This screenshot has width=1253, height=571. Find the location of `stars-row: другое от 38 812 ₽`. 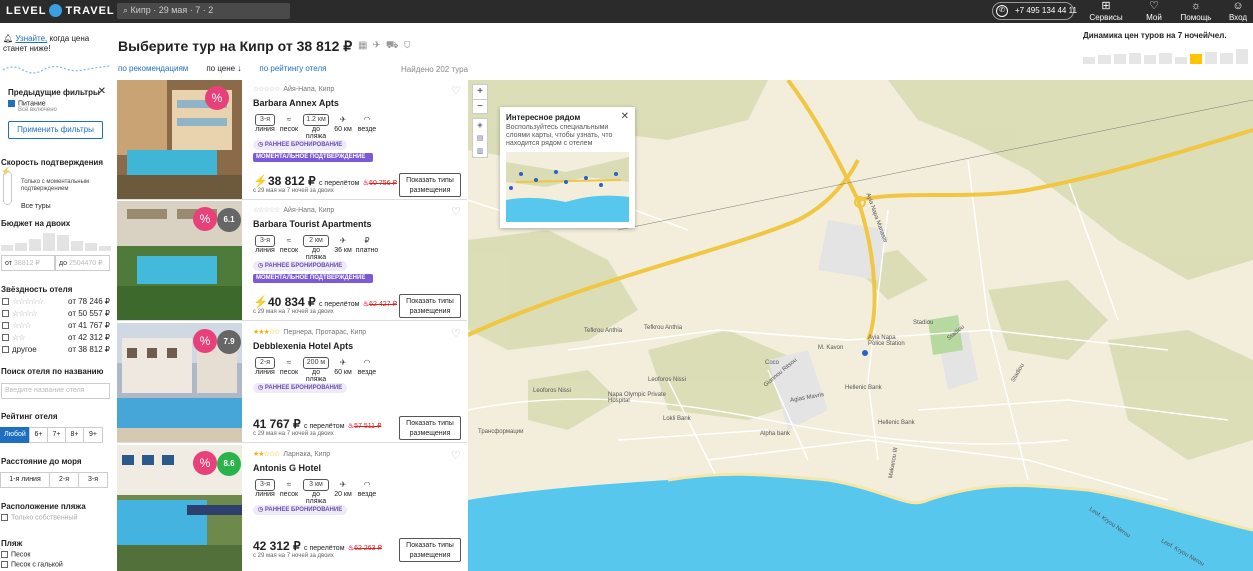

stars-row: другое от 38 812 ₽ is located at coordinates (56, 349).